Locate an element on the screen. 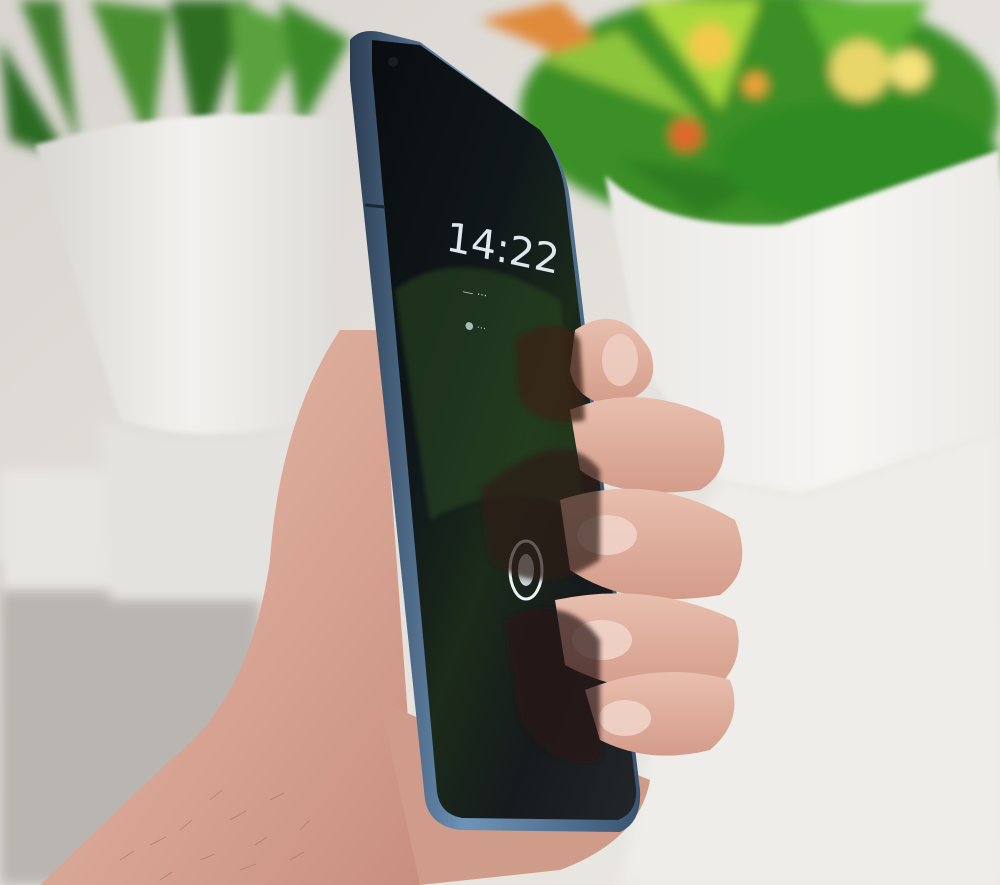  front-camera-icon is located at coordinates (393, 62).